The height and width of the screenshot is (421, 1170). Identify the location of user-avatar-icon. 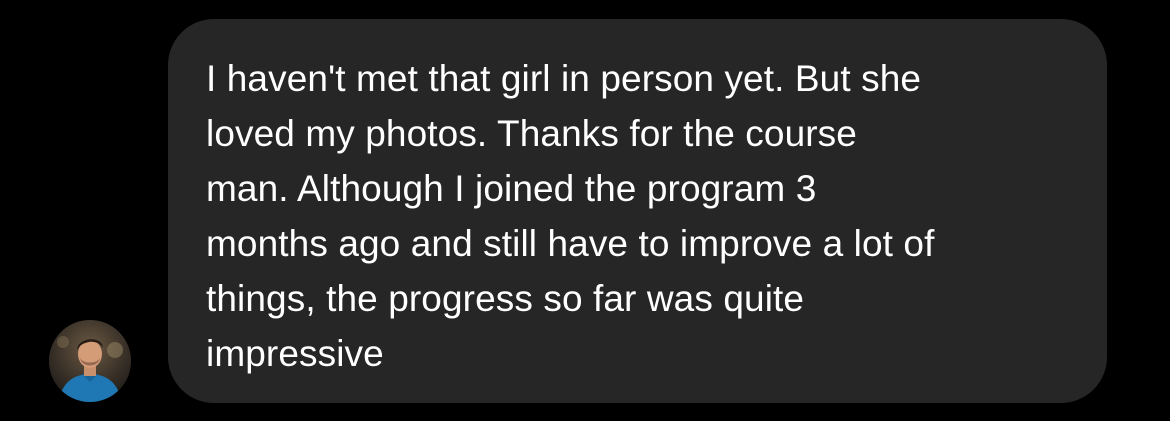
(90, 361).